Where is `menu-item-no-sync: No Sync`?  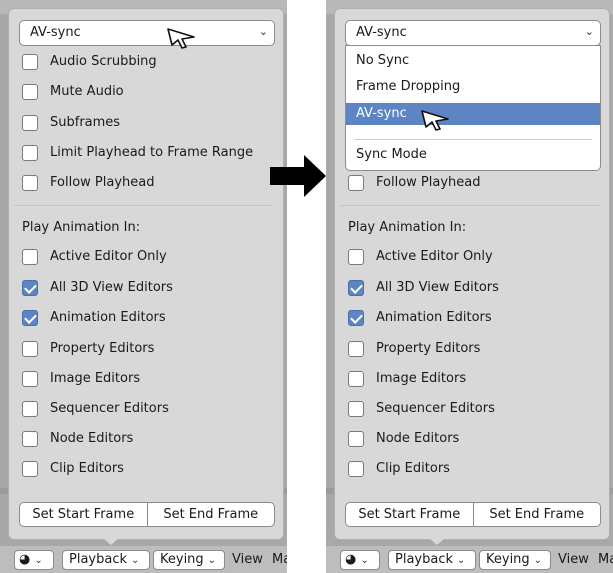 menu-item-no-sync: No Sync is located at coordinates (473, 61).